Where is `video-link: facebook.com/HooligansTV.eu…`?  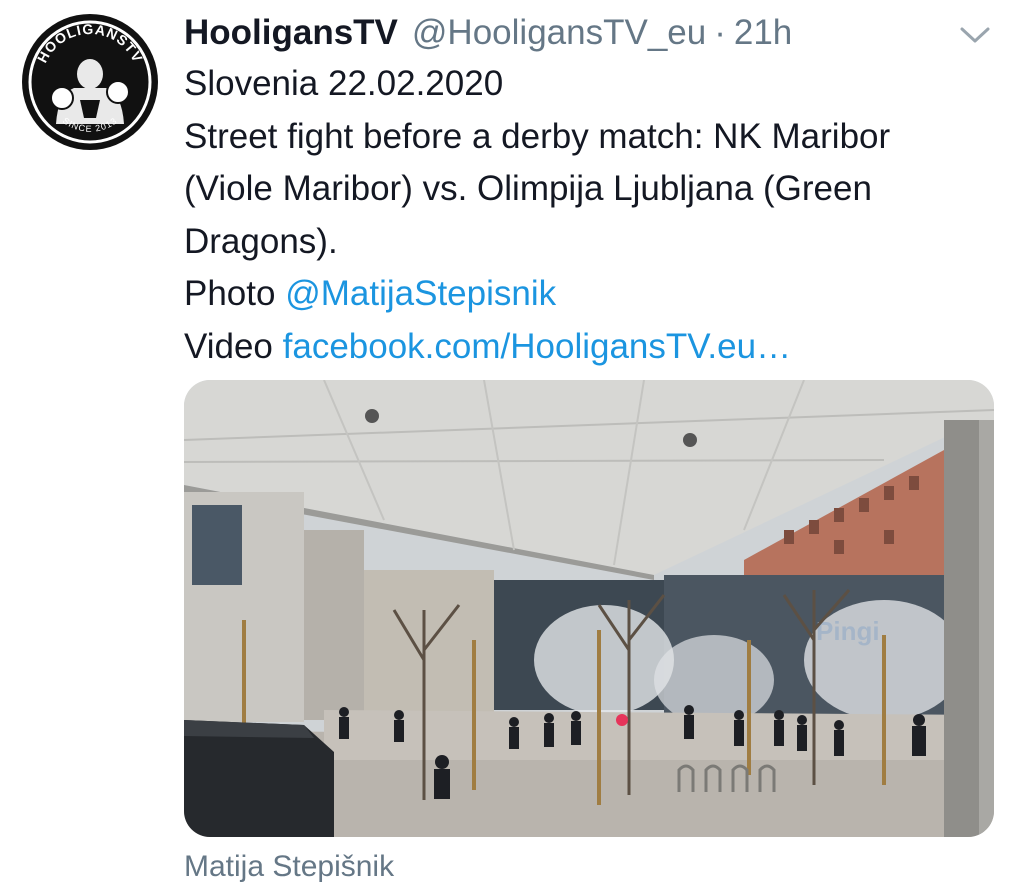
video-link: facebook.com/HooligansTV.eu… is located at coordinates (537, 346).